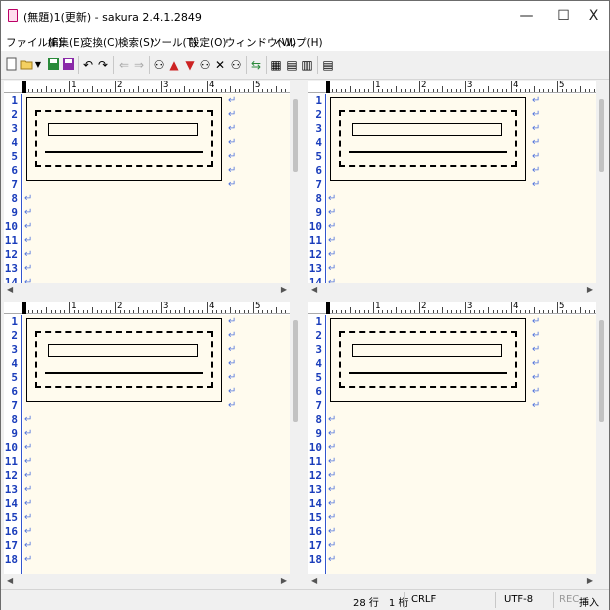 This screenshot has width=610, height=610. Describe the element at coordinates (292, 65) in the screenshot. I see `print-icon: ▤` at that location.